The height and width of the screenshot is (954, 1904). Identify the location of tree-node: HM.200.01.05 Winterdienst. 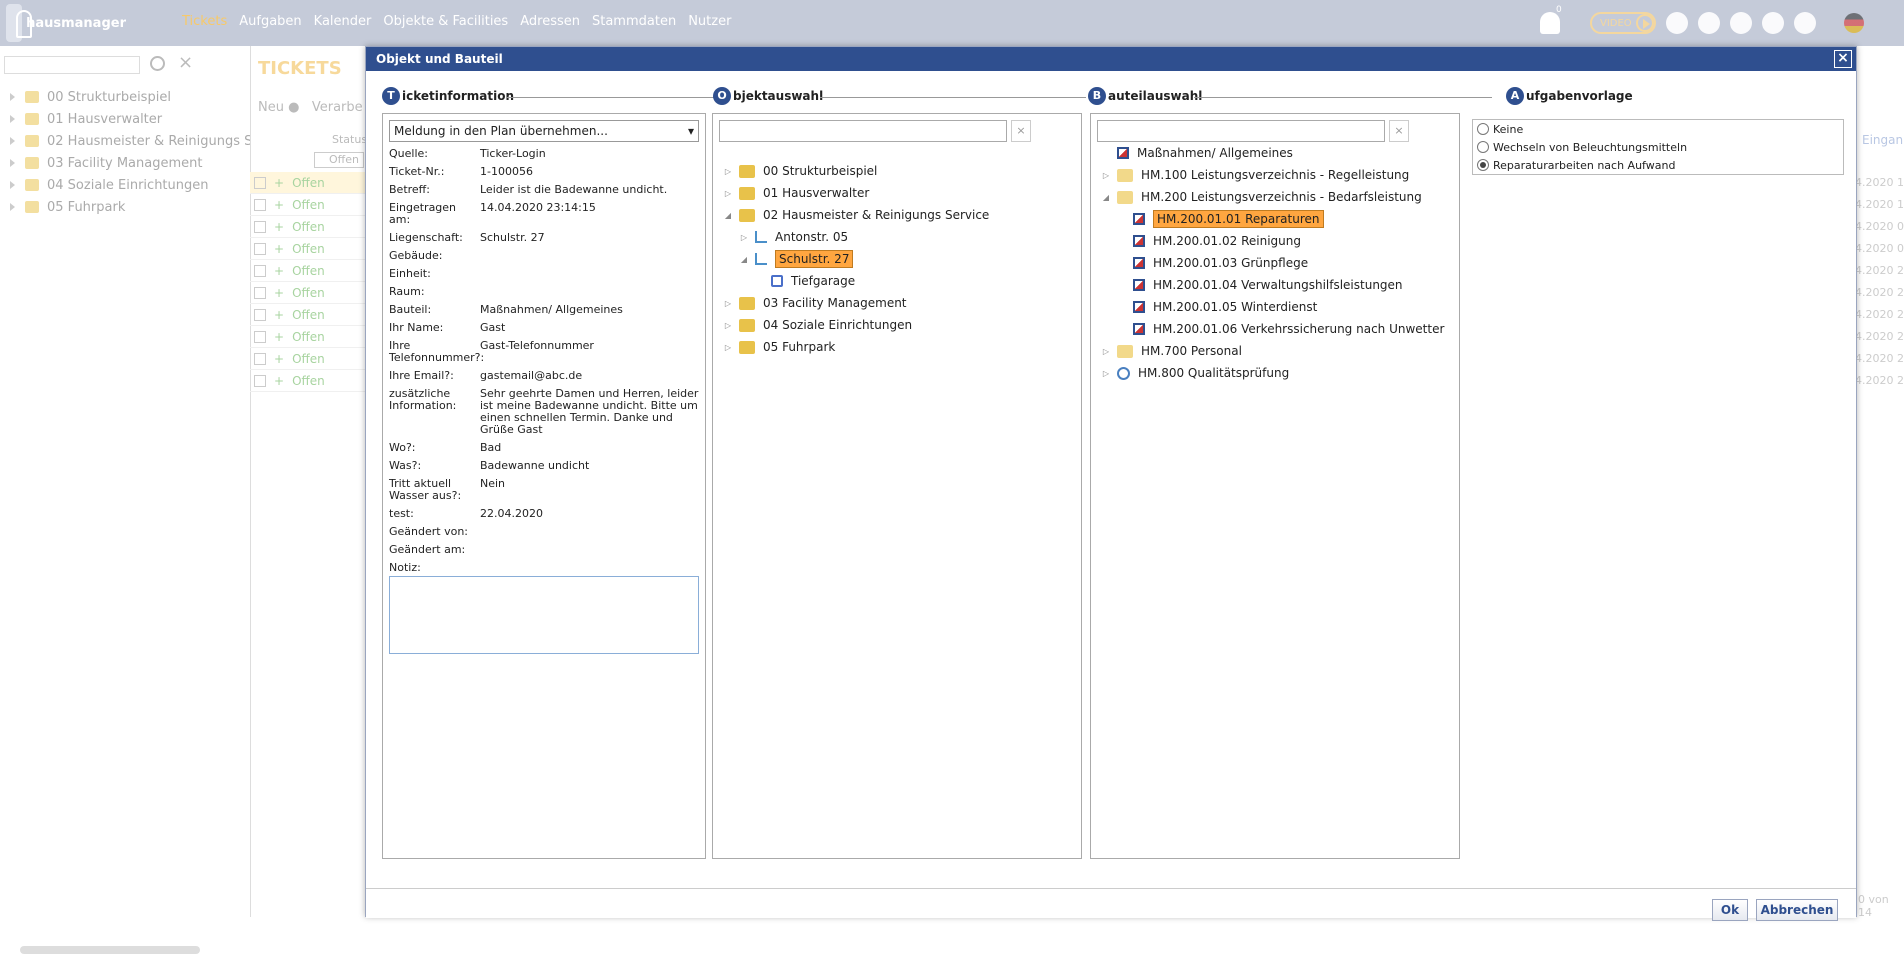
(1272, 307).